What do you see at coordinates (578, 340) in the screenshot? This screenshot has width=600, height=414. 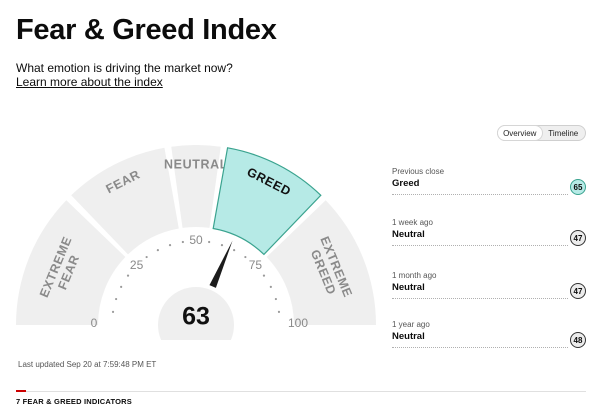 I see `history-score-badge: 48` at bounding box center [578, 340].